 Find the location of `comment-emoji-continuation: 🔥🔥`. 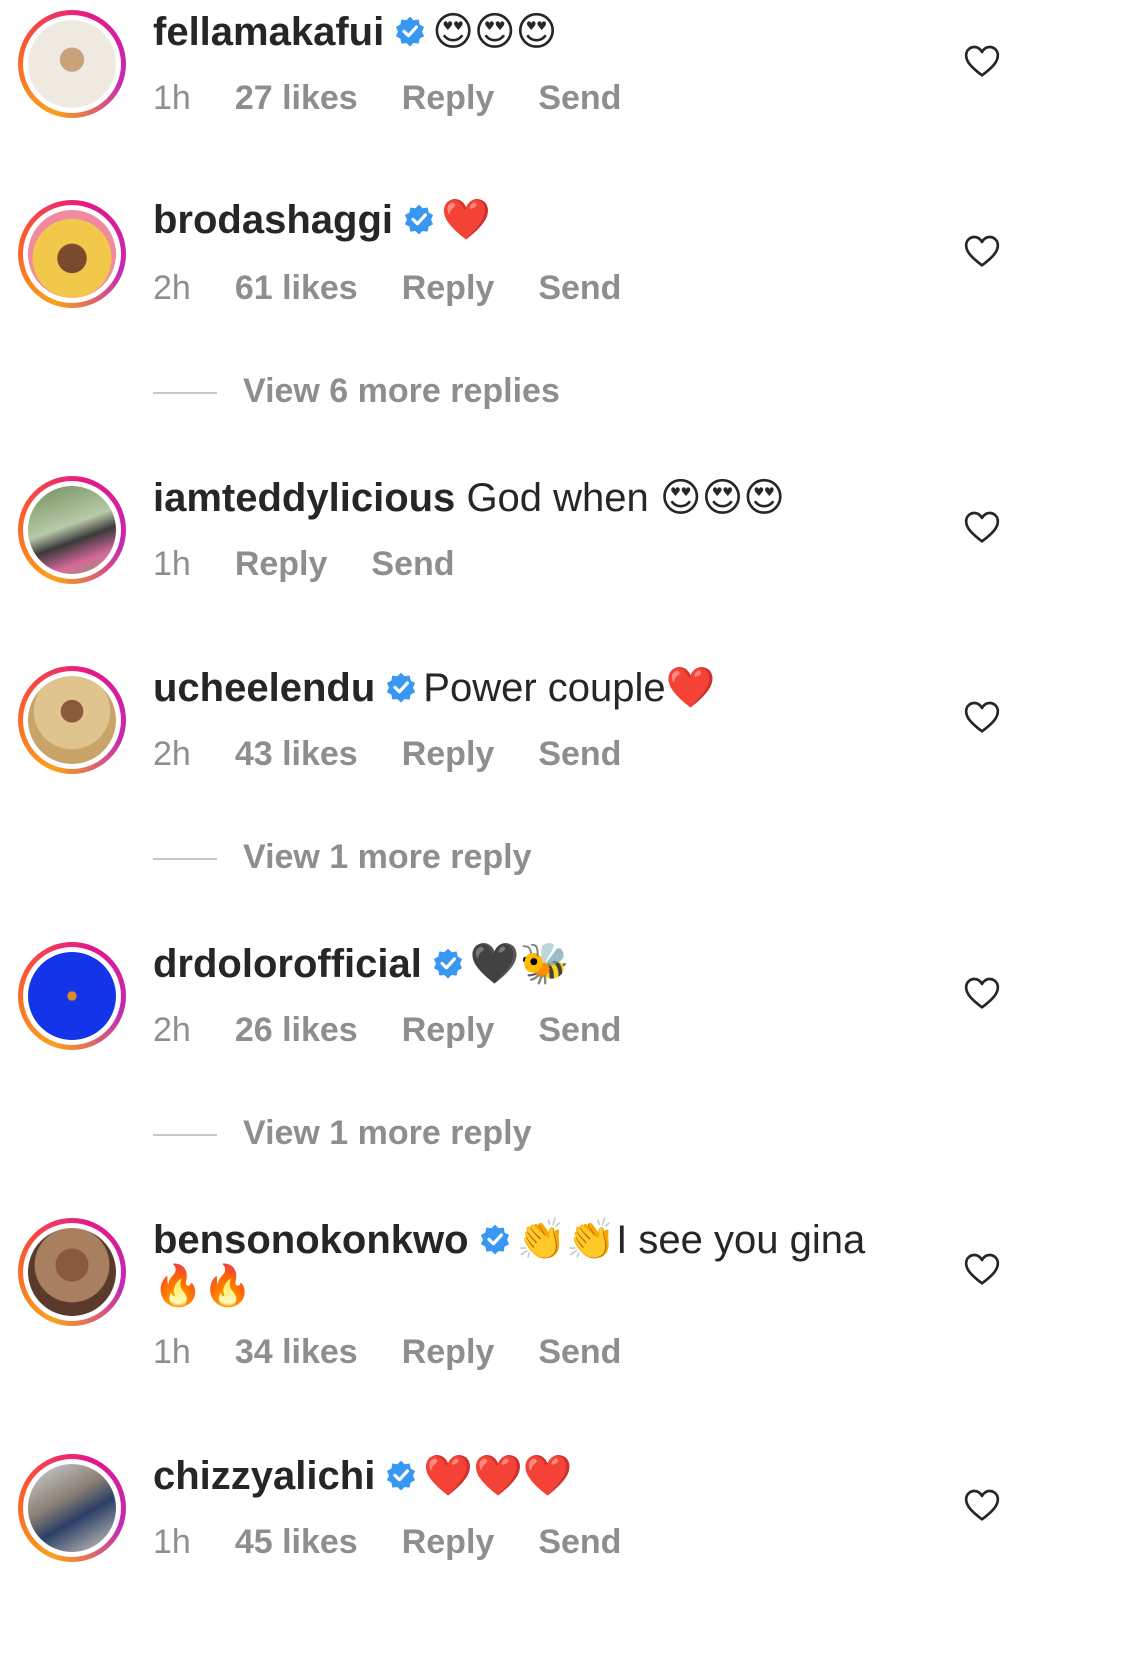

comment-emoji-continuation: 🔥🔥 is located at coordinates (203, 1286).